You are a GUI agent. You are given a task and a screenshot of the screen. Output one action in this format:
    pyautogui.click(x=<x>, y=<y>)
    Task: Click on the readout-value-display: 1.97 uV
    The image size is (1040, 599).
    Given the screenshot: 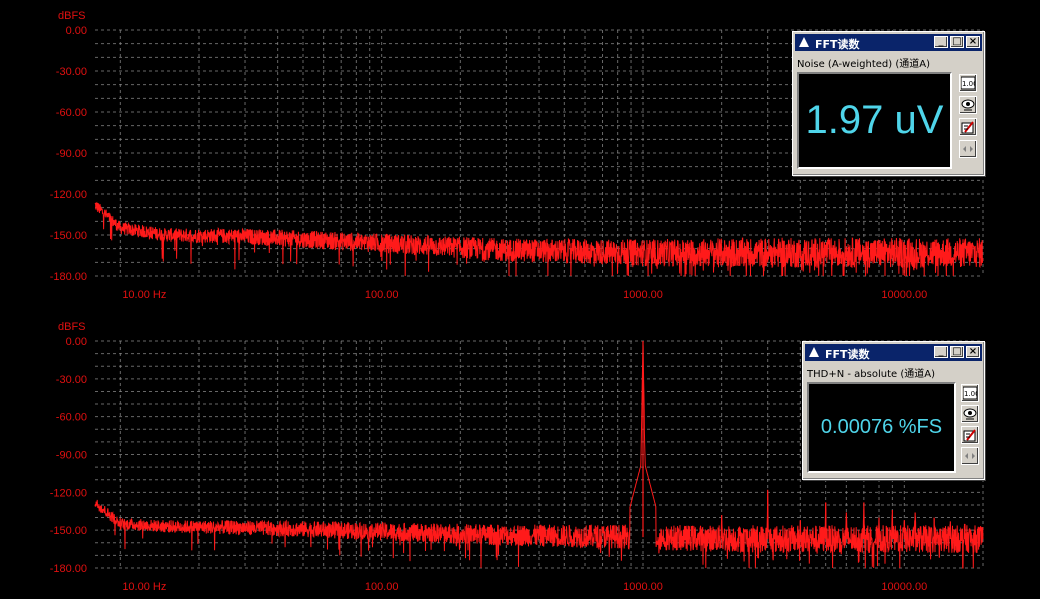 What is the action you would take?
    pyautogui.click(x=874, y=120)
    